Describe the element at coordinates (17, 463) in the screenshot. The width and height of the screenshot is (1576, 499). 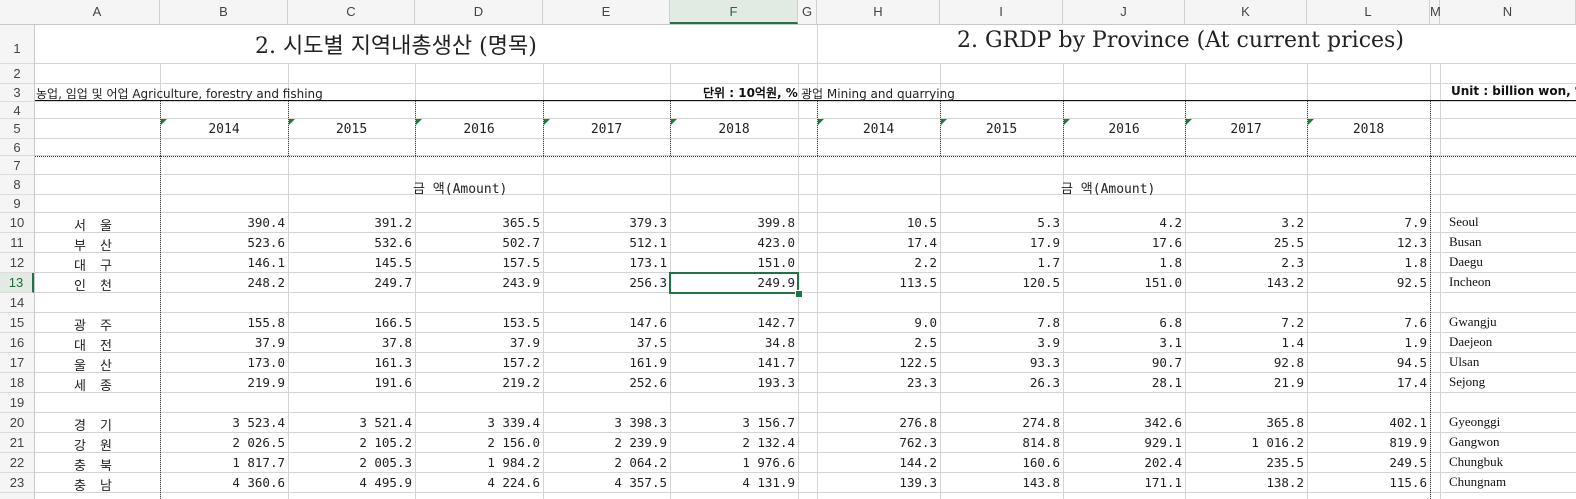
I see `row-header-22: 22` at that location.